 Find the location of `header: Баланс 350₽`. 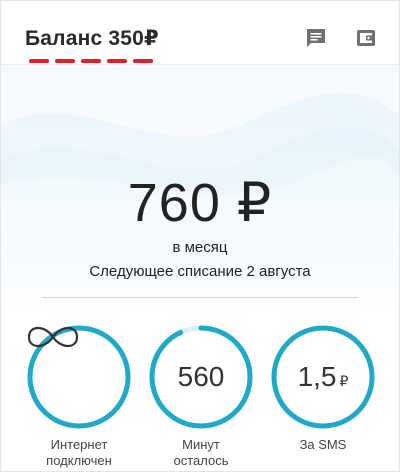

header: Баланс 350₽ is located at coordinates (200, 33).